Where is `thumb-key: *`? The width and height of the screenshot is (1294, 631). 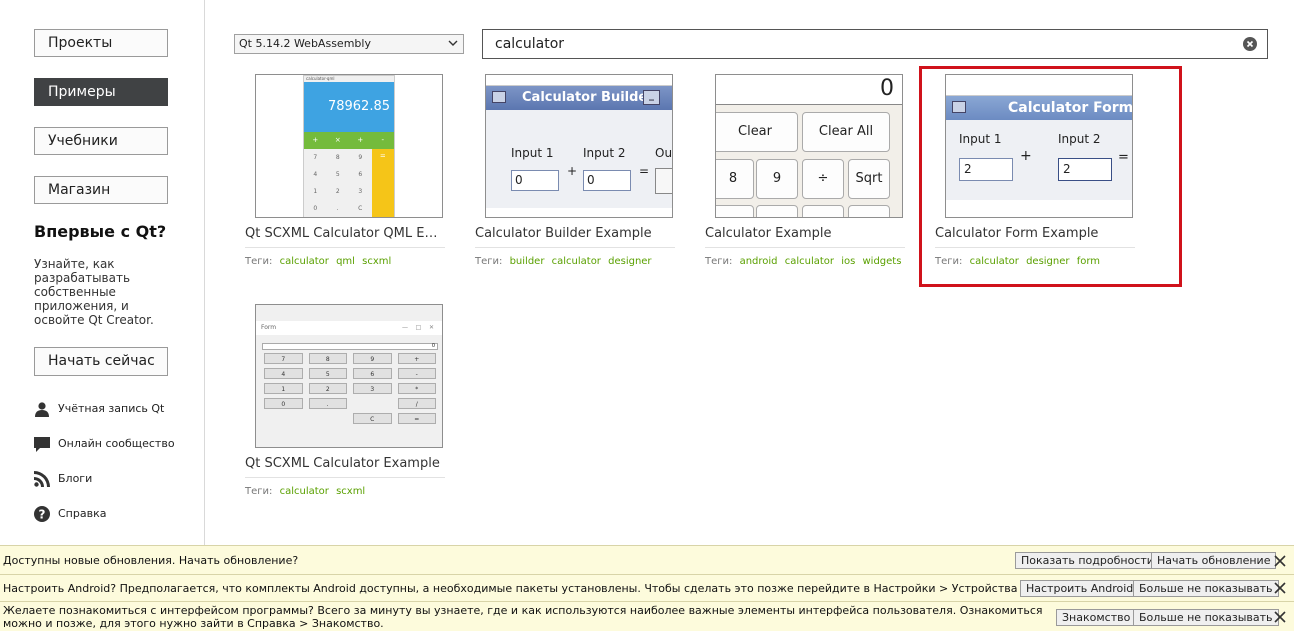
thumb-key: * is located at coordinates (416, 388).